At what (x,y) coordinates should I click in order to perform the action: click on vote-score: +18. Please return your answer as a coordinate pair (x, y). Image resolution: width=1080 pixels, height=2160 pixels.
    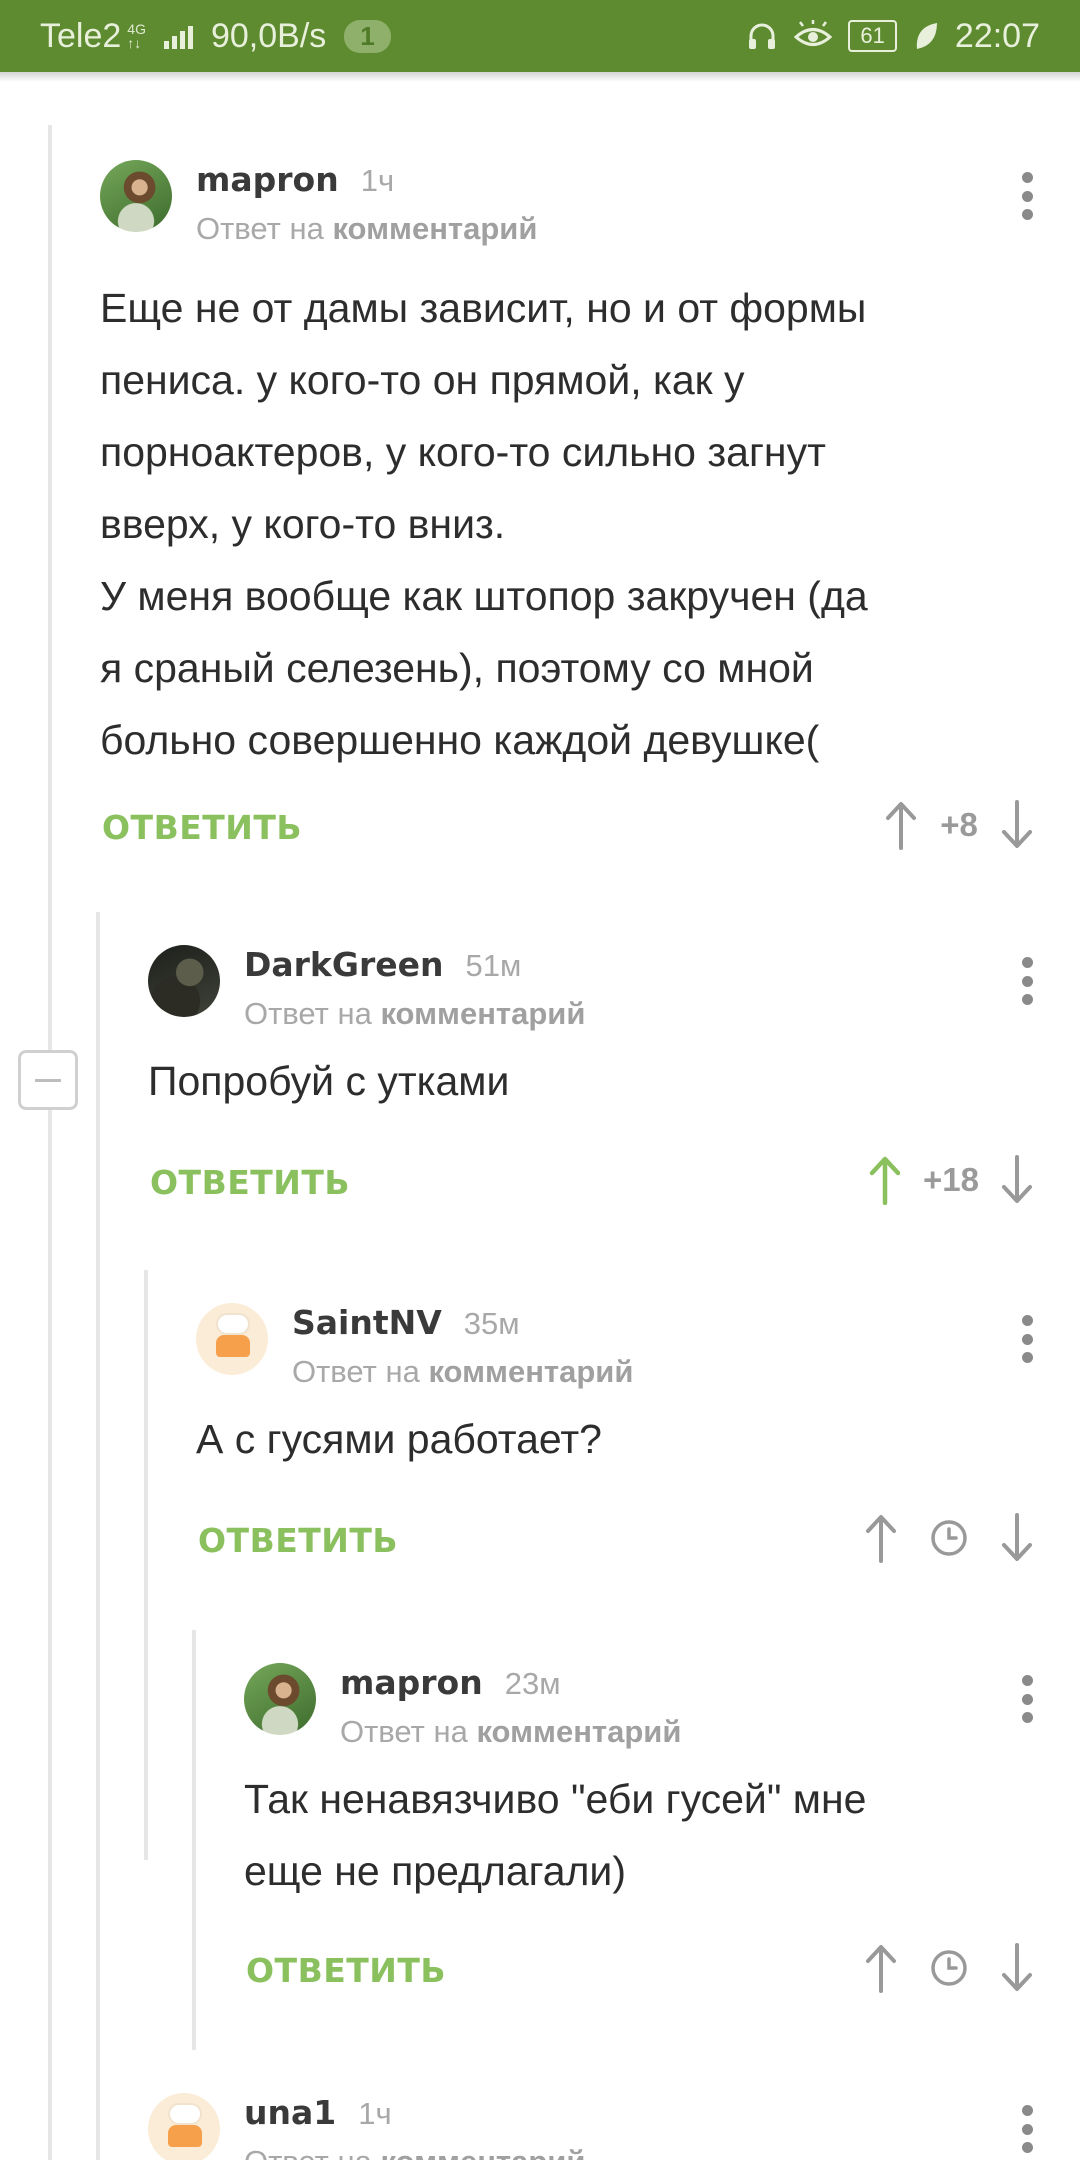
    Looking at the image, I should click on (951, 1179).